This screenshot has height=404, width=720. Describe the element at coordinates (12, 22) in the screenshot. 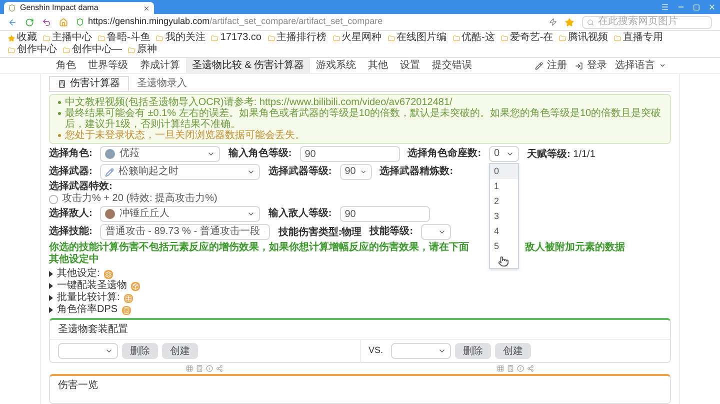

I see `back-icon` at that location.